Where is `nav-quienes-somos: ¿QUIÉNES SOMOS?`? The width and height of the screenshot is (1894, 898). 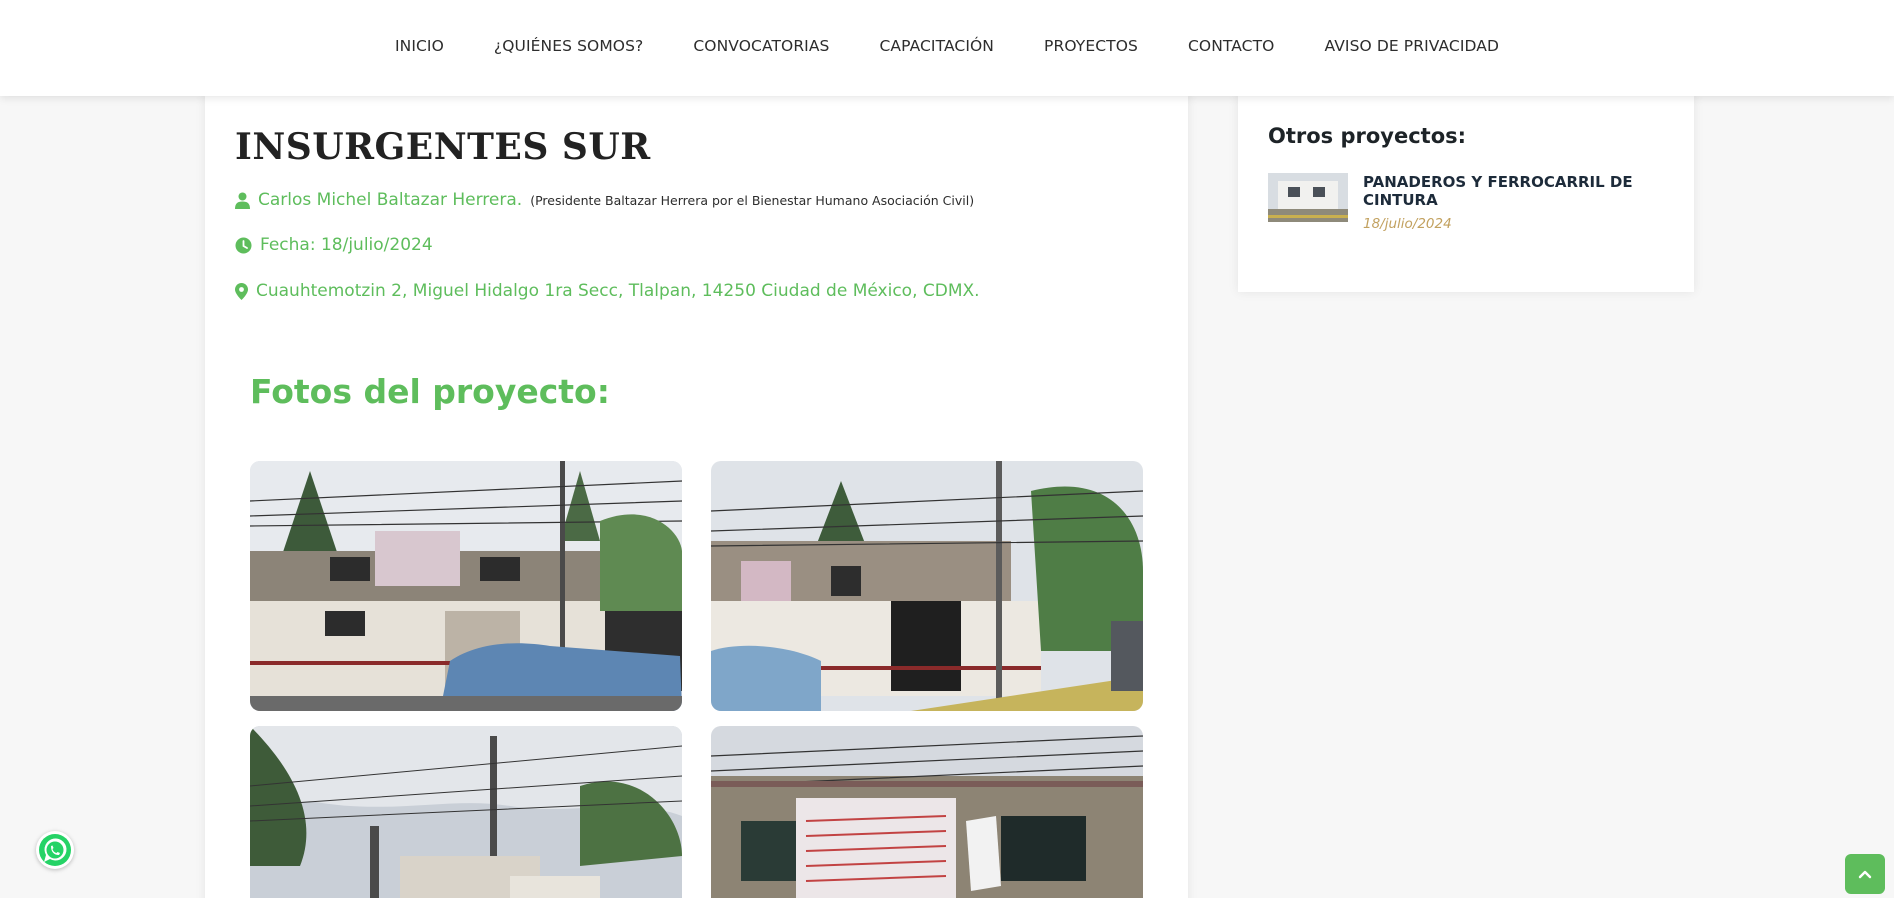
nav-quienes-somos: ¿QUIÉNES SOMOS? is located at coordinates (568, 46).